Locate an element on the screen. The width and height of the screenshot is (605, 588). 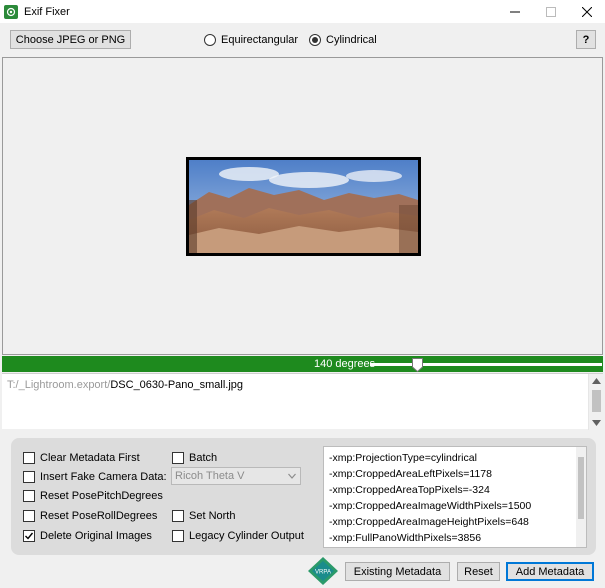
metadata-line: -xmp:FullPanoWidthPixels=3856 is located at coordinates (405, 538).